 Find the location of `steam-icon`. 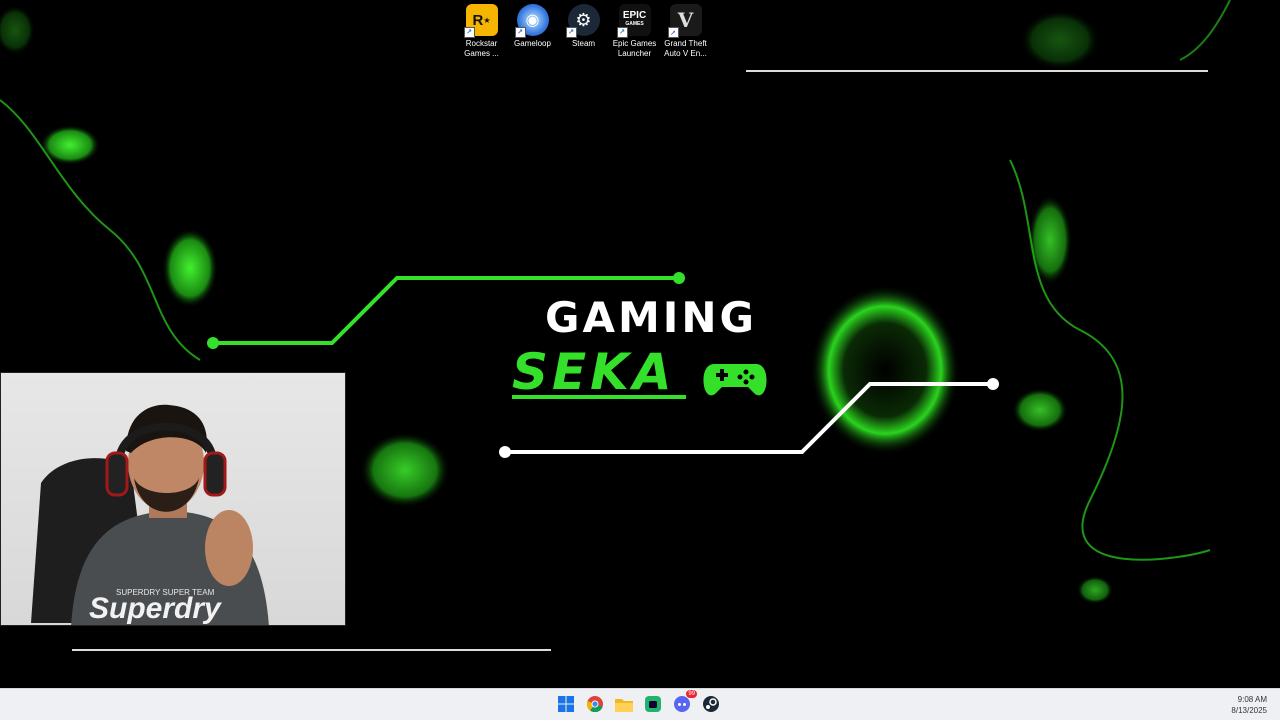

steam-icon is located at coordinates (711, 704).